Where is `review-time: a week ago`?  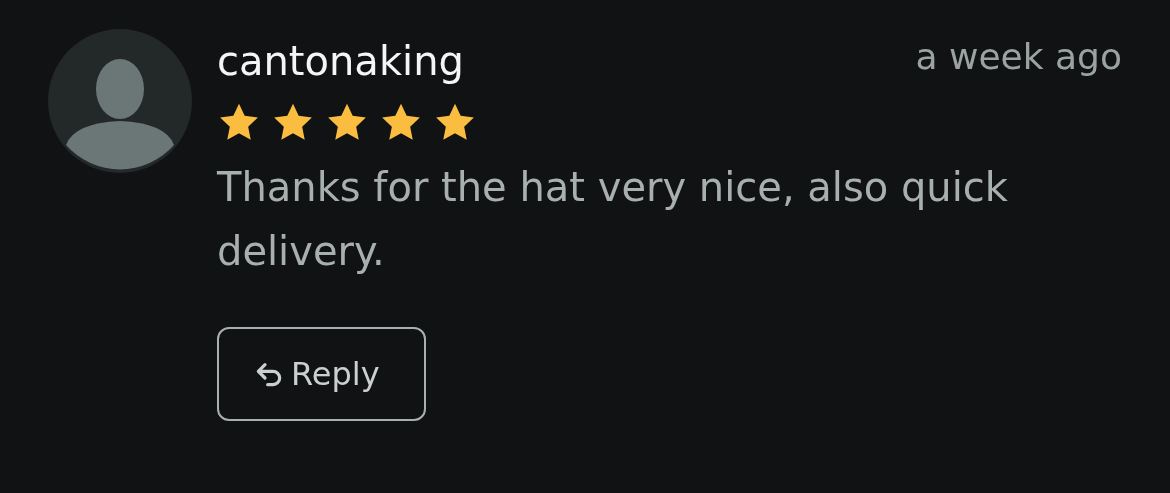
review-time: a week ago is located at coordinates (1018, 57).